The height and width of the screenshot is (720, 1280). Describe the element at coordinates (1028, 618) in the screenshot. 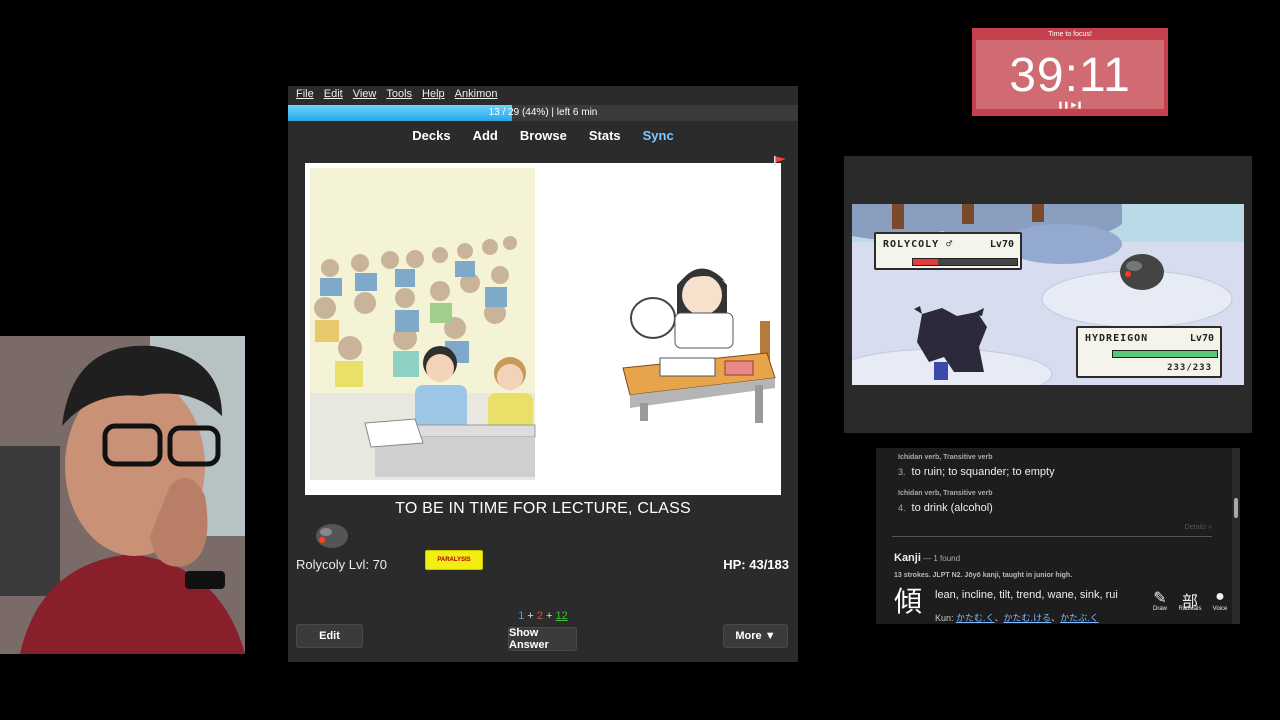

I see `kun-reading-link: かたむ.ける` at that location.